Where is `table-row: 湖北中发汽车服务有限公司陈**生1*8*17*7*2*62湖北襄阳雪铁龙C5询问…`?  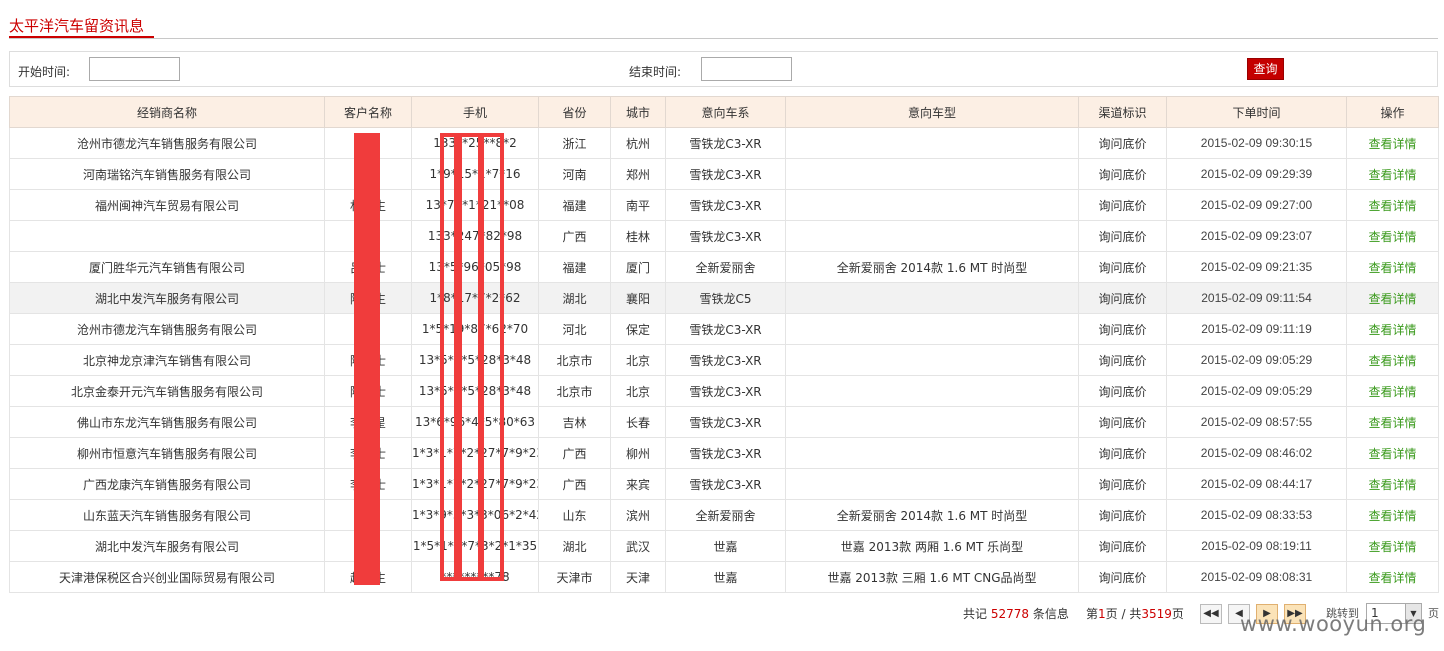 table-row: 湖北中发汽车服务有限公司陈**生1*8*17*7*2*62湖北襄阳雪铁龙C5询问… is located at coordinates (724, 298).